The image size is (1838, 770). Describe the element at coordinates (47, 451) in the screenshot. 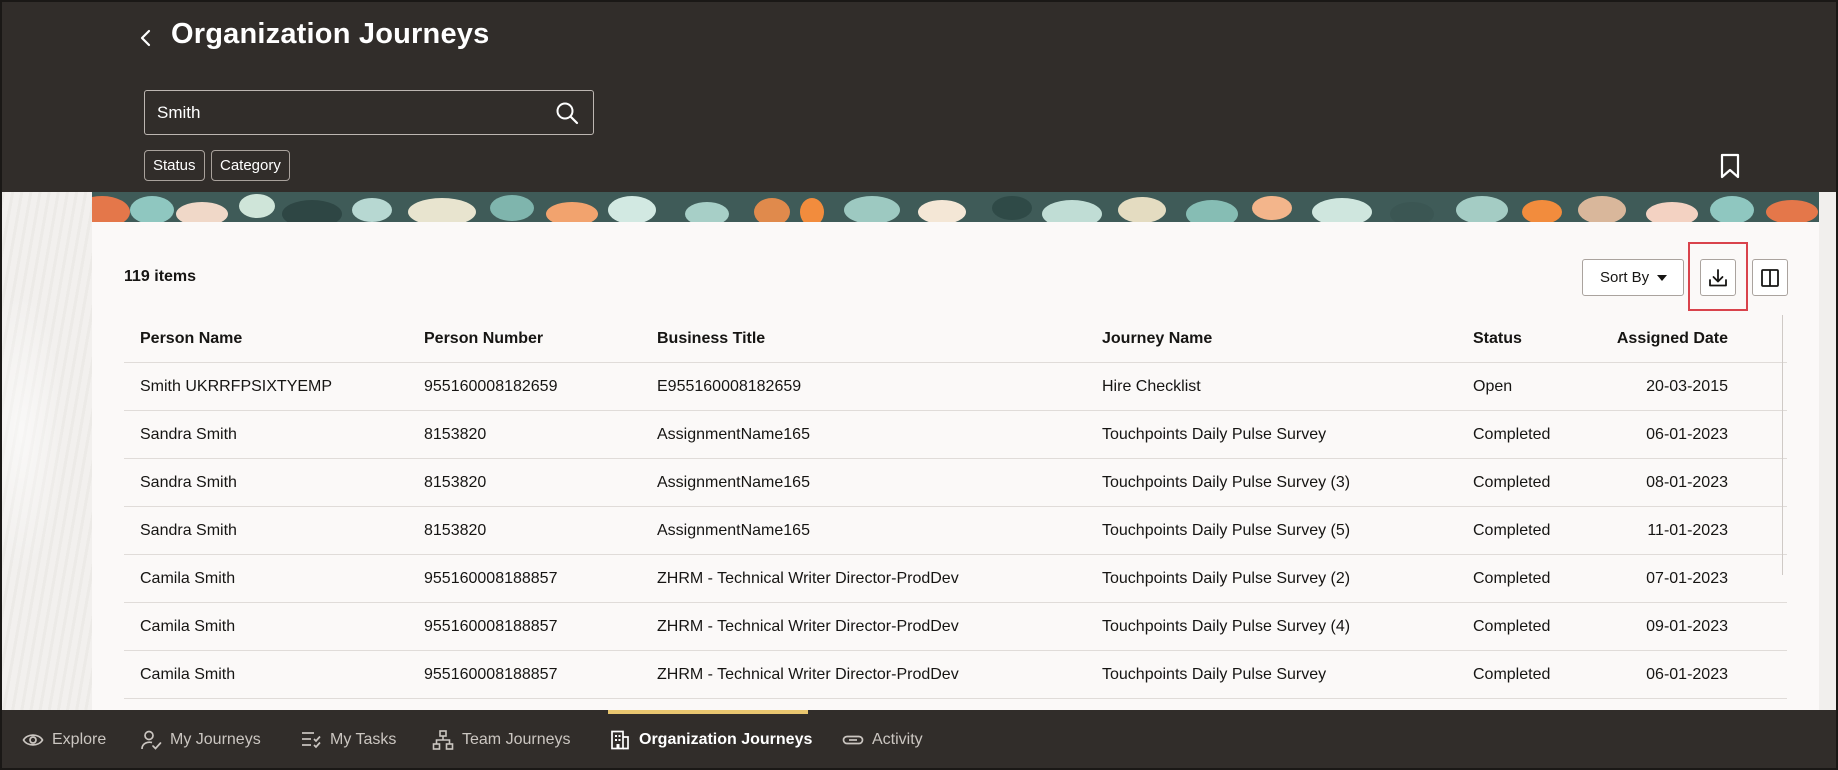

I see `decorative-background` at that location.